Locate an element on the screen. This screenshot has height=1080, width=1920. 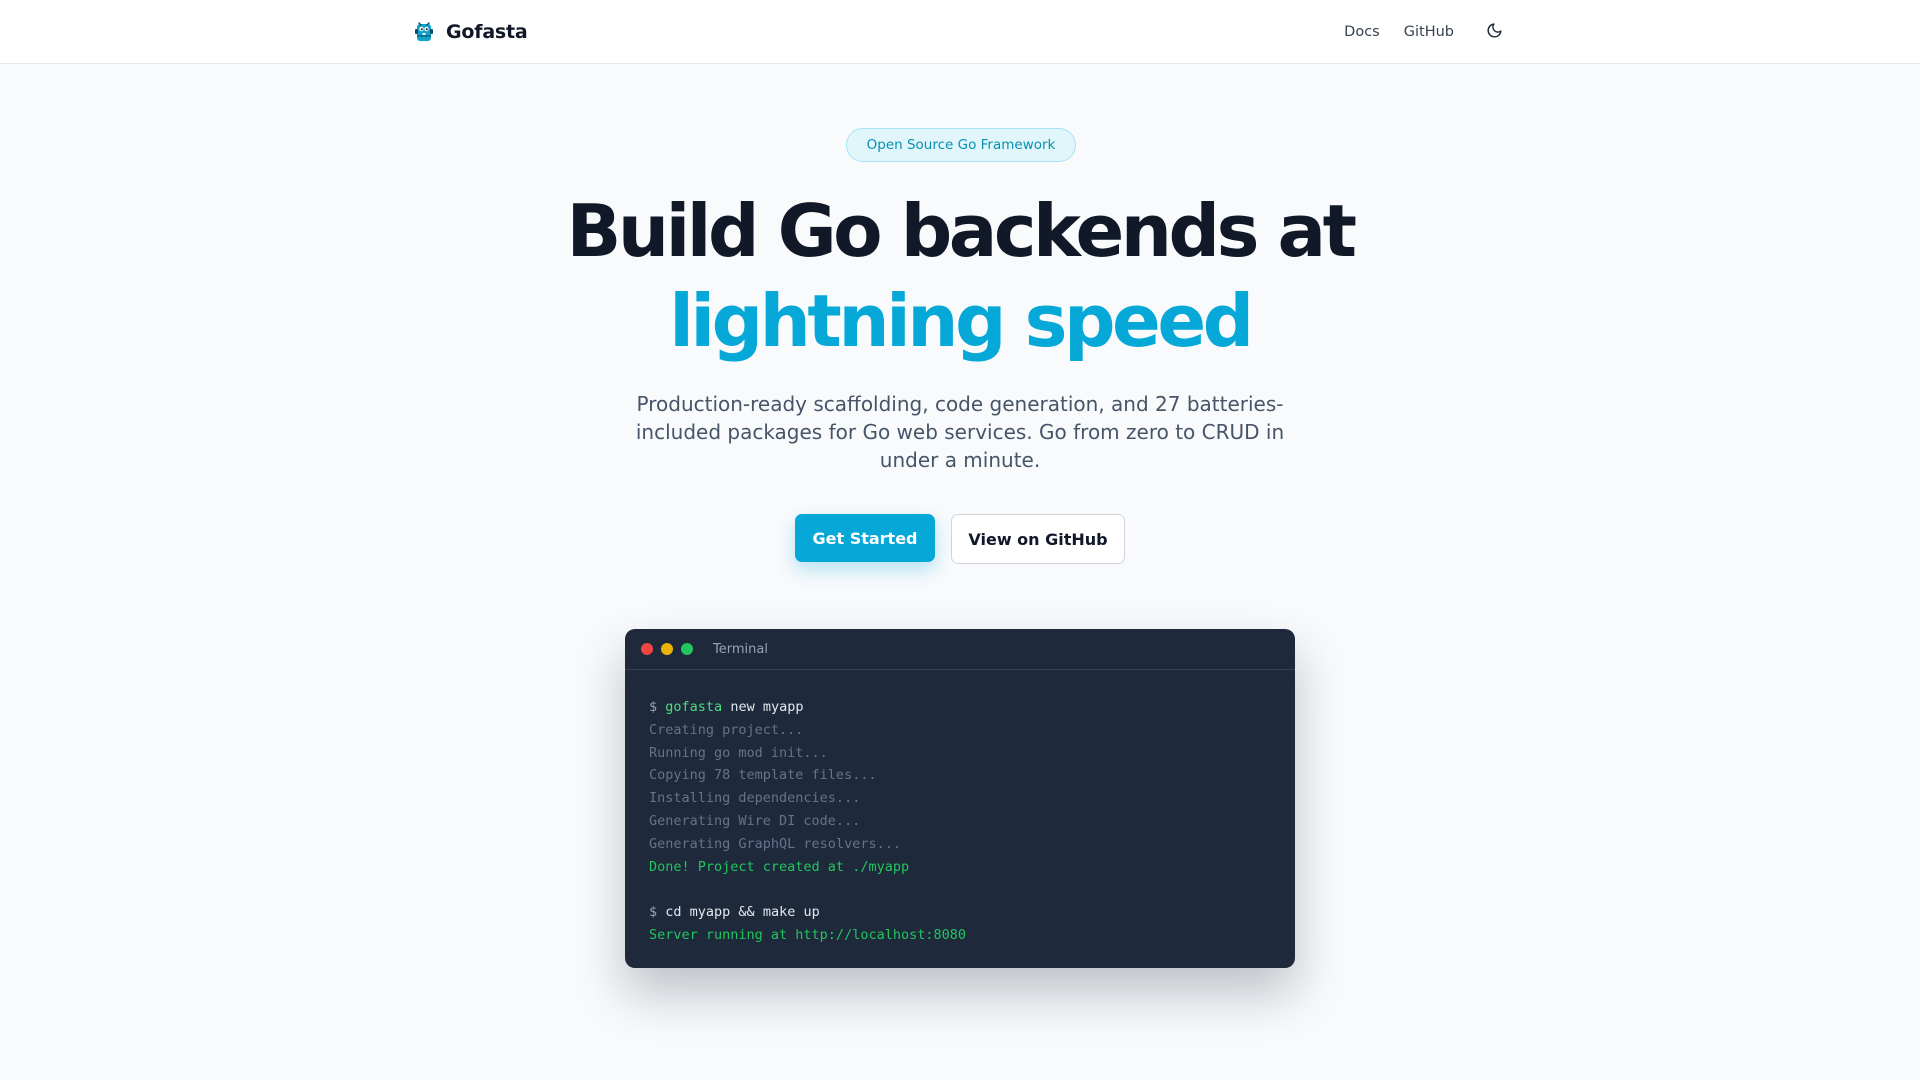
terminal-success-line: Done! Project created at ./myapp is located at coordinates (779, 866).